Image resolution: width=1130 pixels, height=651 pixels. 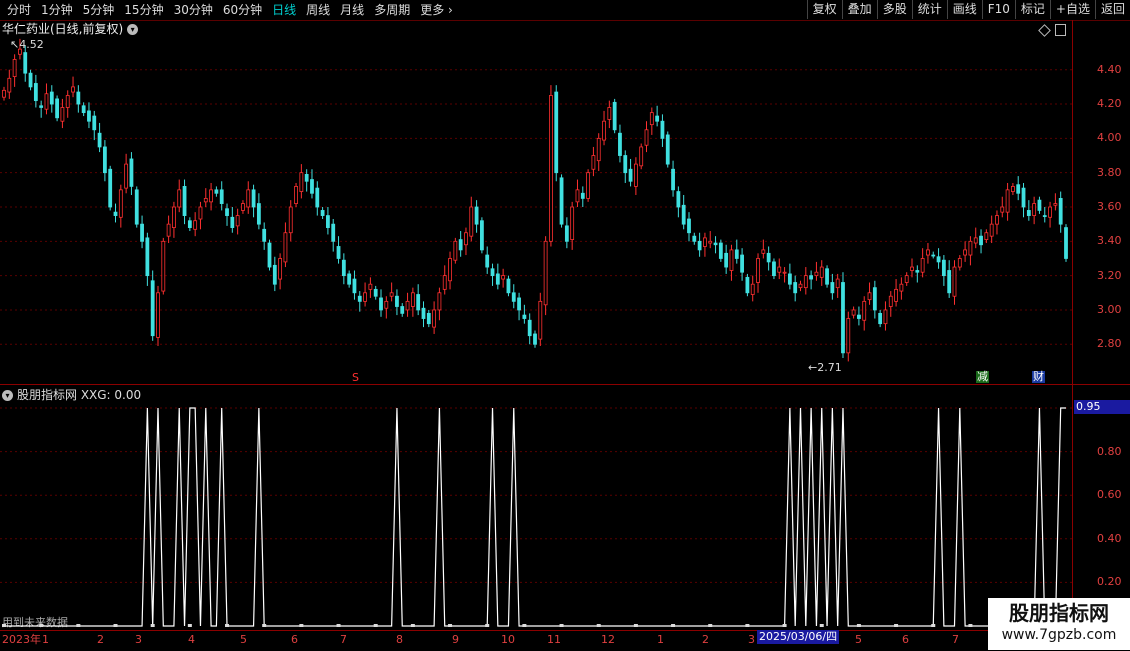 I want to click on date-tick-label: 1, so click(x=45, y=639).